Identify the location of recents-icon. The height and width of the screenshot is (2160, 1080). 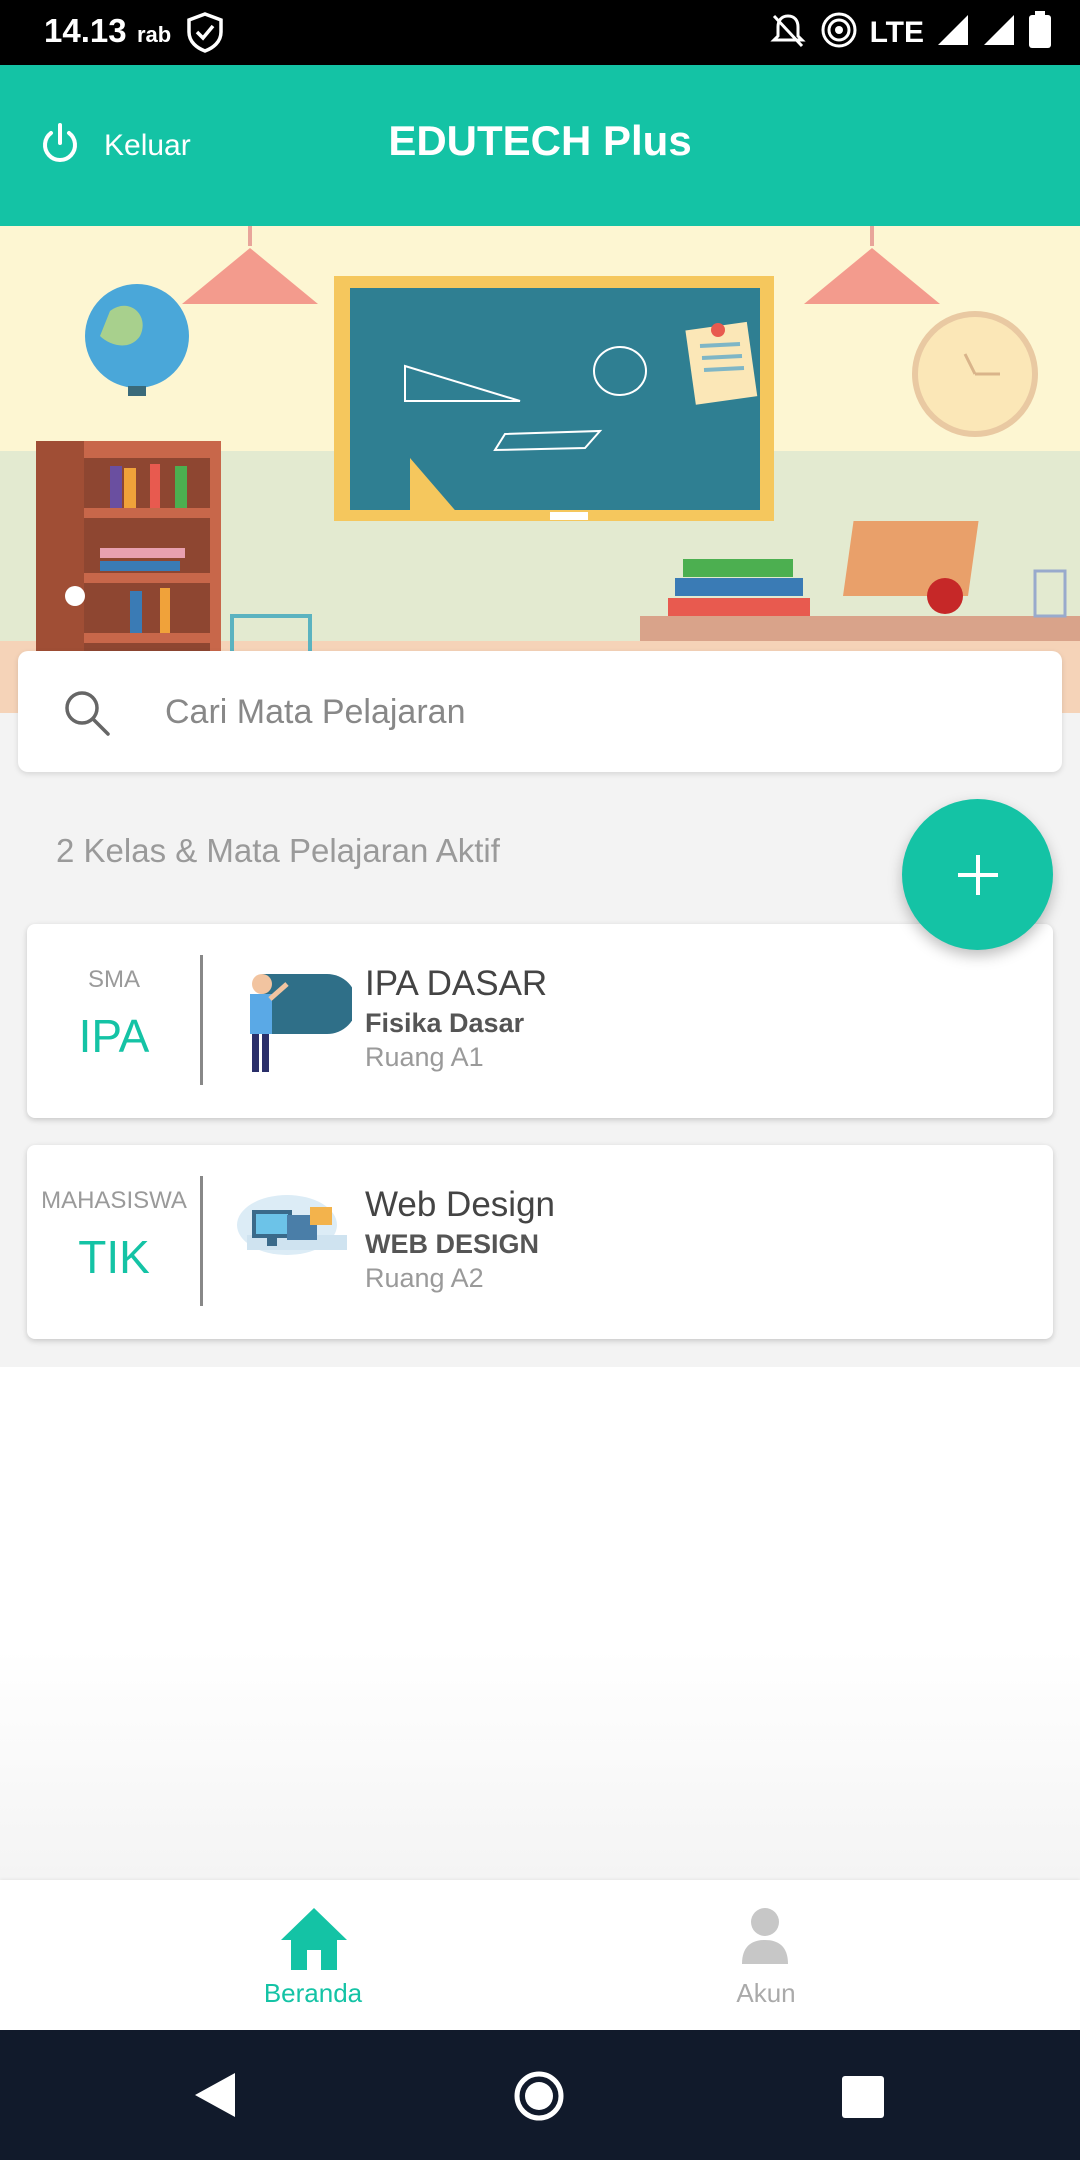
(863, 2099).